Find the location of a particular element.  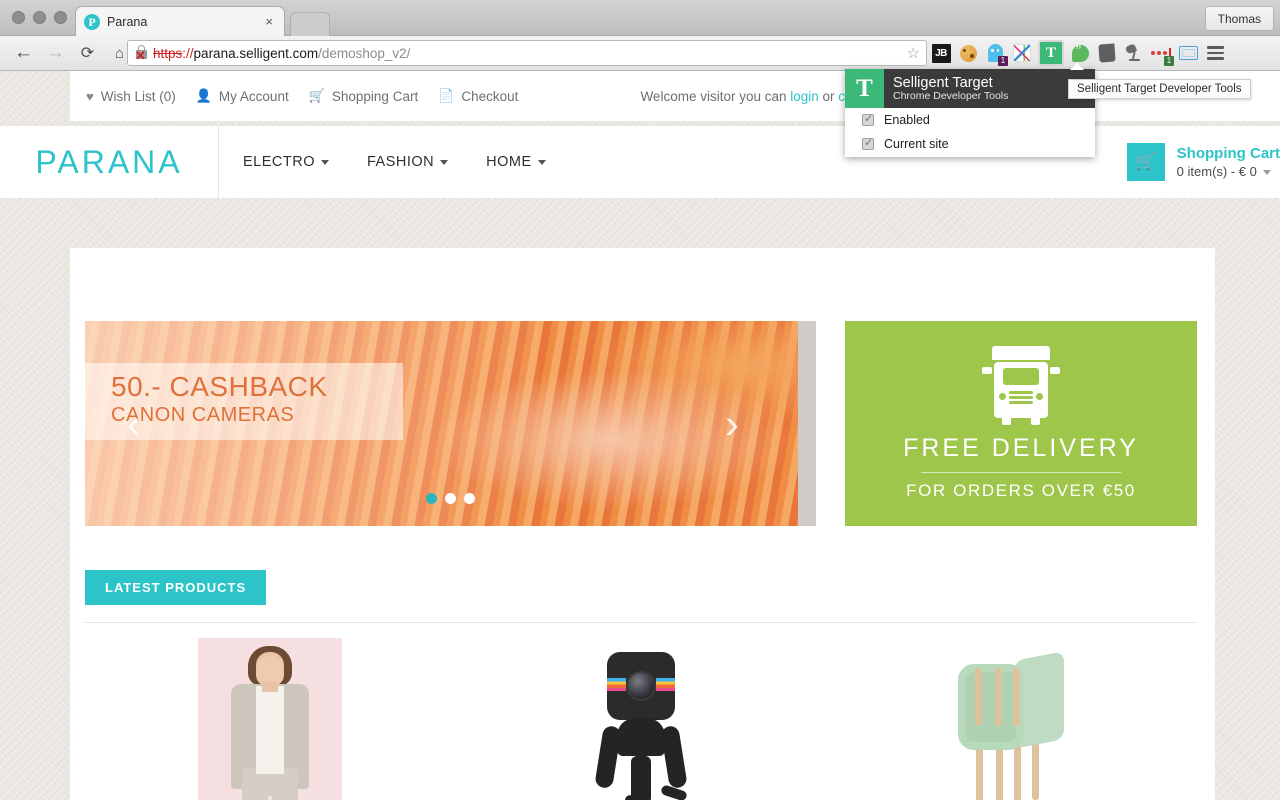

jetbrains-glyph: JB is located at coordinates (941, 53).